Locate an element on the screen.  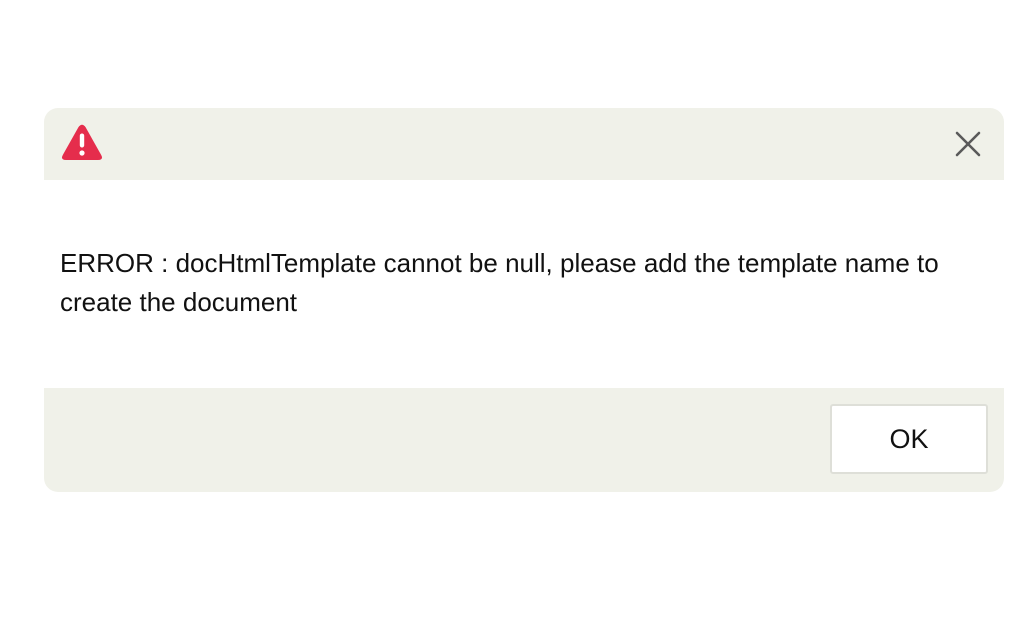
ok-button: OK is located at coordinates (909, 439).